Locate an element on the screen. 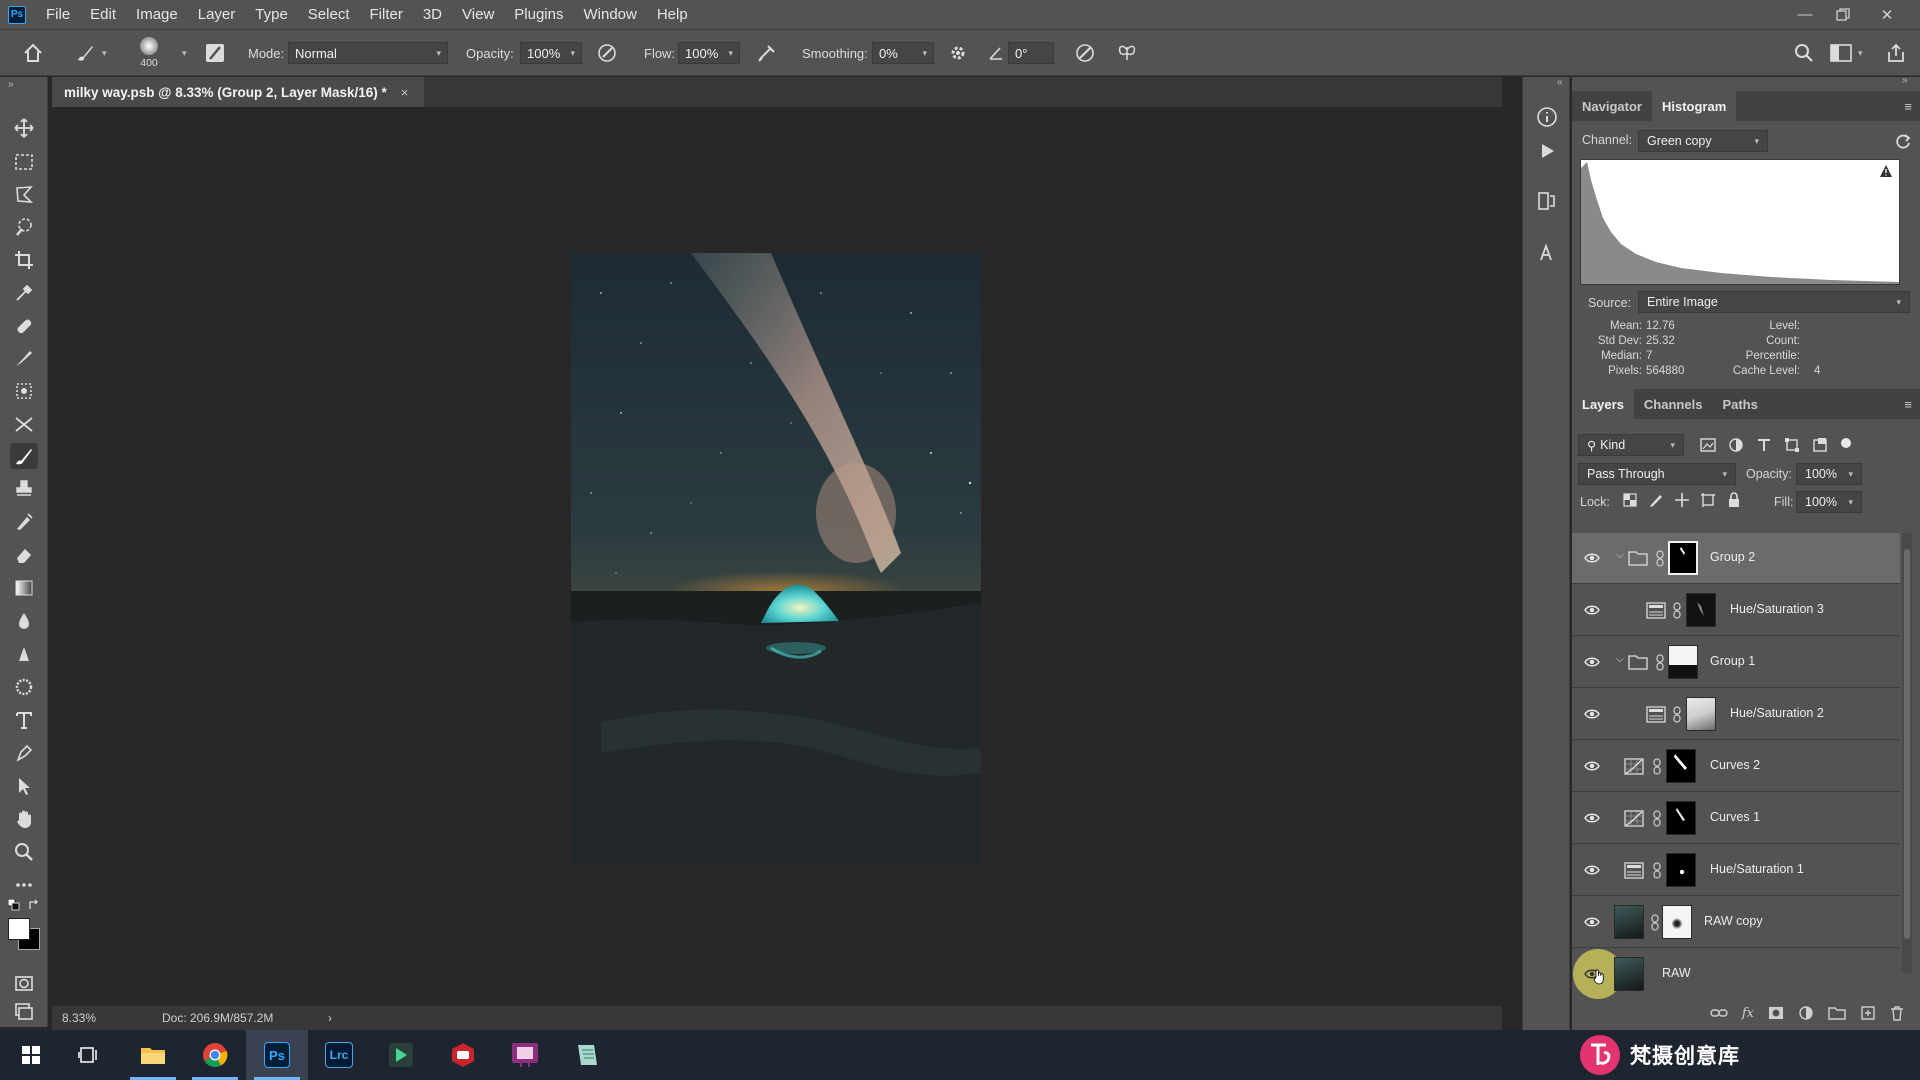 This screenshot has height=1080, width=1920. channel-select: Green copy ▾ is located at coordinates (1703, 141).